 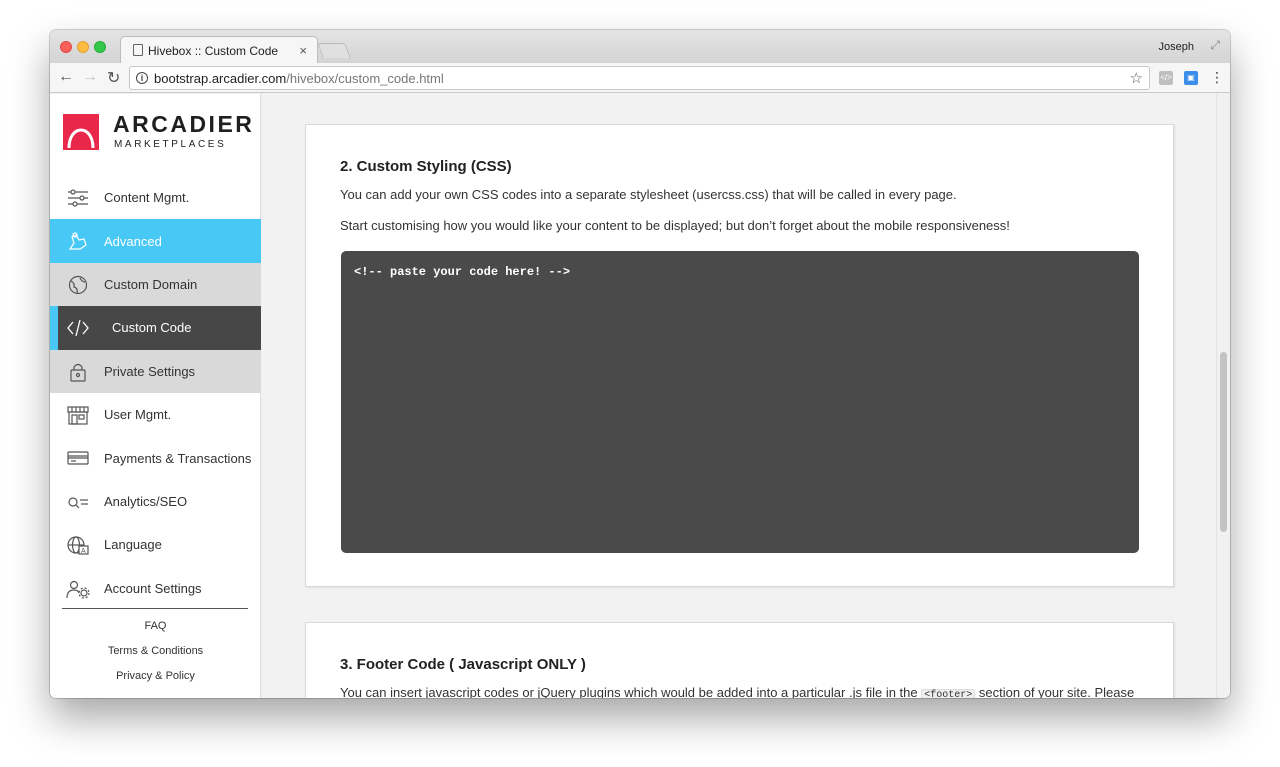 I want to click on forward-arrow-icon: →, so click(x=90, y=77).